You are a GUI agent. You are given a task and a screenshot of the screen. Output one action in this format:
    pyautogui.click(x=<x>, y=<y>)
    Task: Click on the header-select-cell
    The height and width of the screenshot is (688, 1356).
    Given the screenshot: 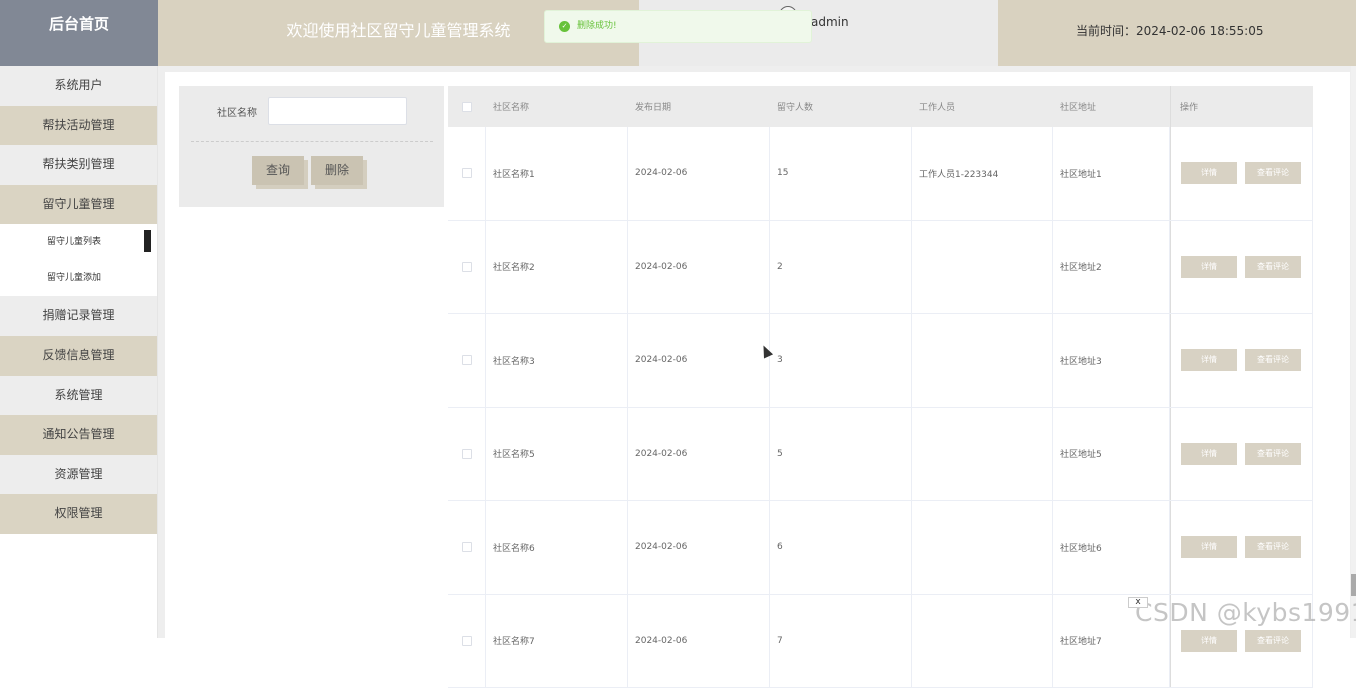 What is the action you would take?
    pyautogui.click(x=467, y=106)
    